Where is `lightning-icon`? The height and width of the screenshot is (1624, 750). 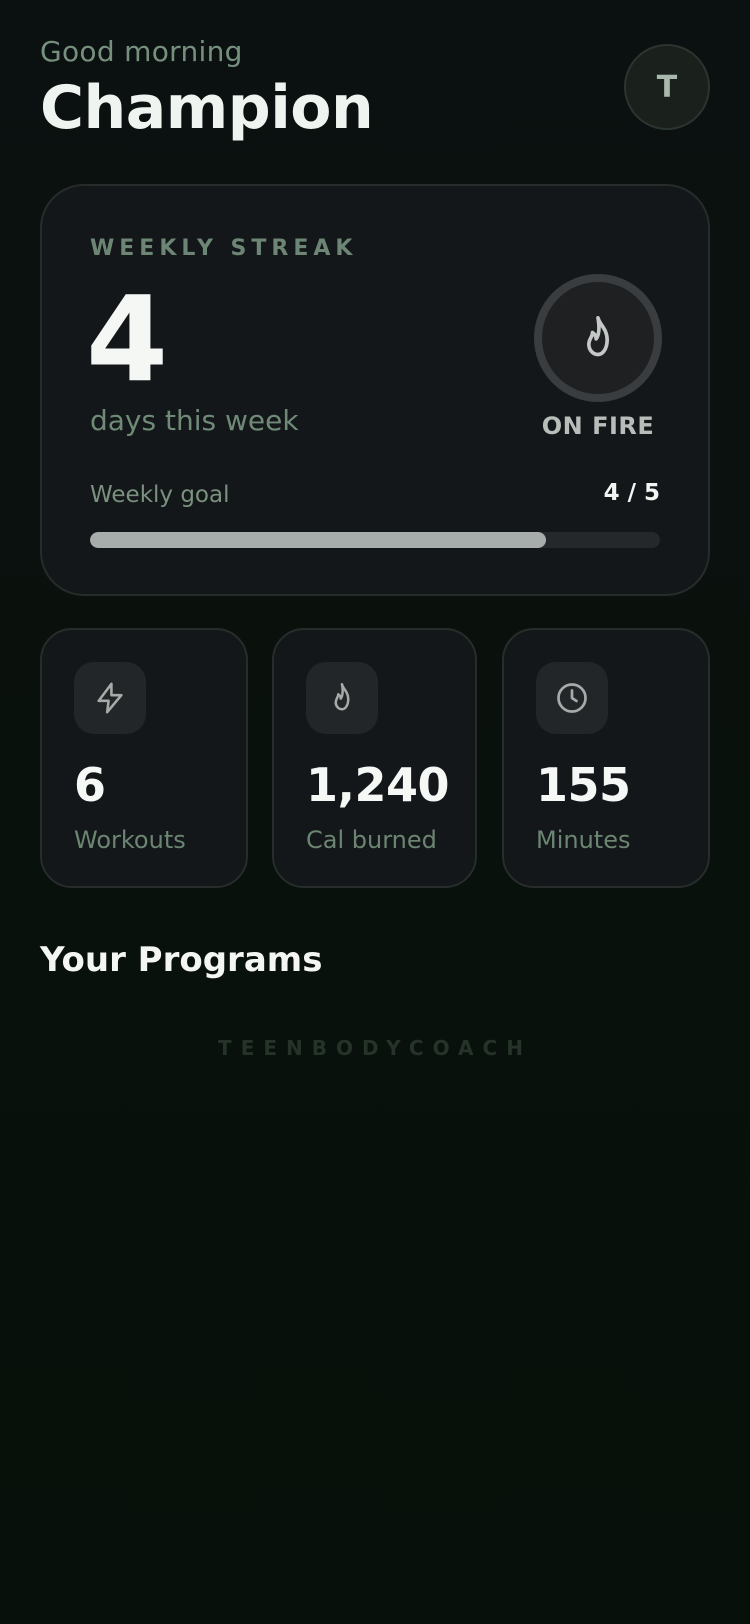
lightning-icon is located at coordinates (110, 698).